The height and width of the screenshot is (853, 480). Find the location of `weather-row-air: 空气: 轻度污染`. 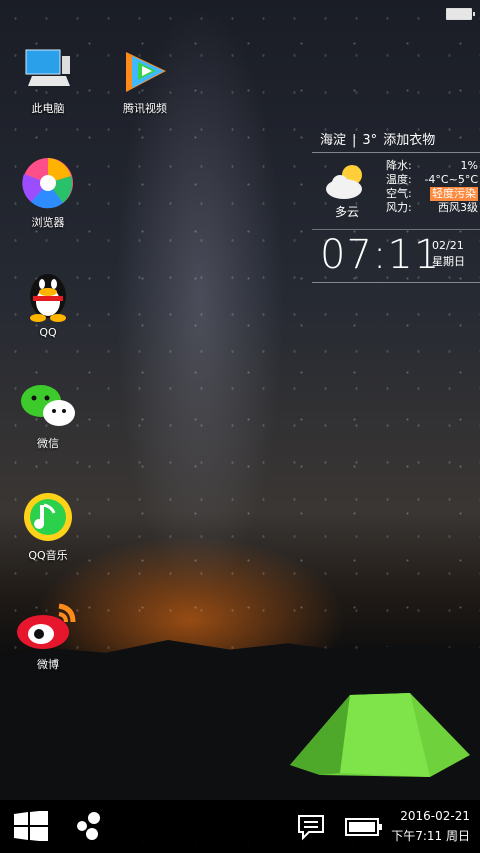

weather-row-air: 空气: 轻度污染 is located at coordinates (432, 194).